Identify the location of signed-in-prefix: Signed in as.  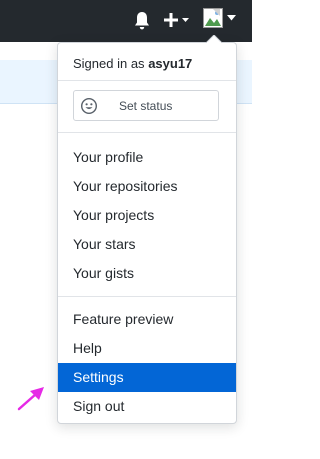
(109, 63).